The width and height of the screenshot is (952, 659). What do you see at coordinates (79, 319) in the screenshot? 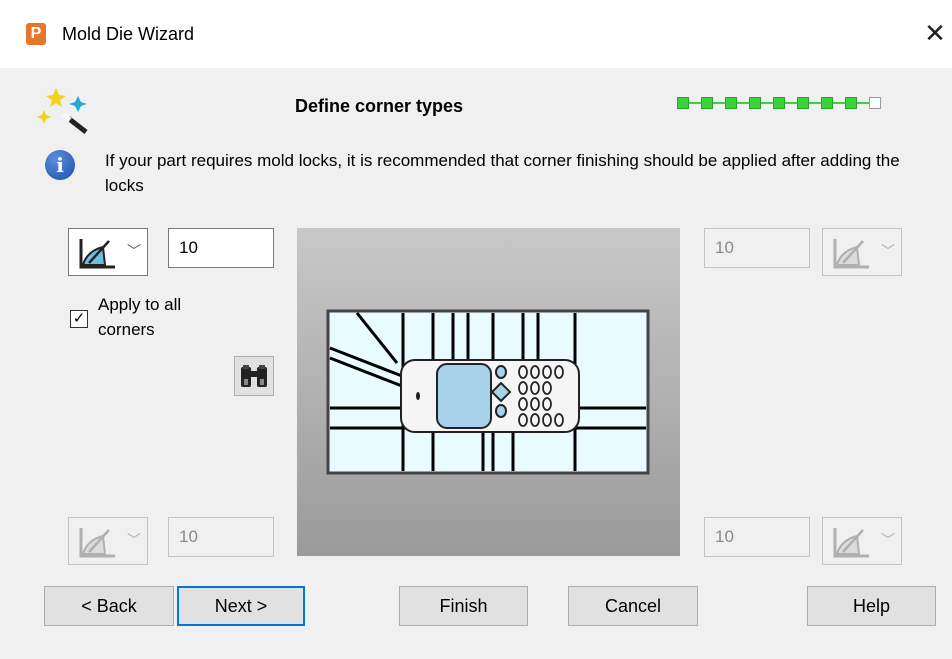
I see `apply-all-checkbox: ✓` at bounding box center [79, 319].